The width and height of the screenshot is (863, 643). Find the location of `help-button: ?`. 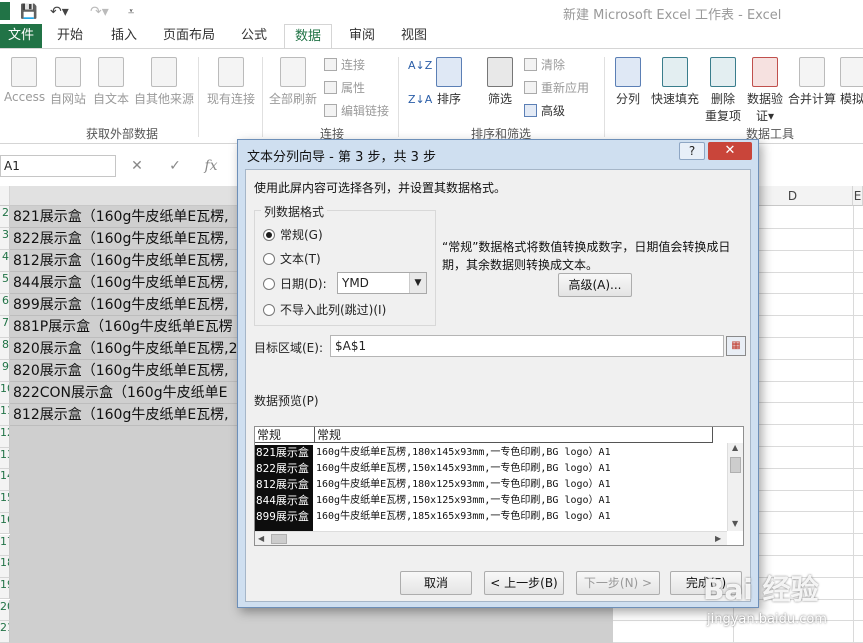

help-button: ? is located at coordinates (692, 151).